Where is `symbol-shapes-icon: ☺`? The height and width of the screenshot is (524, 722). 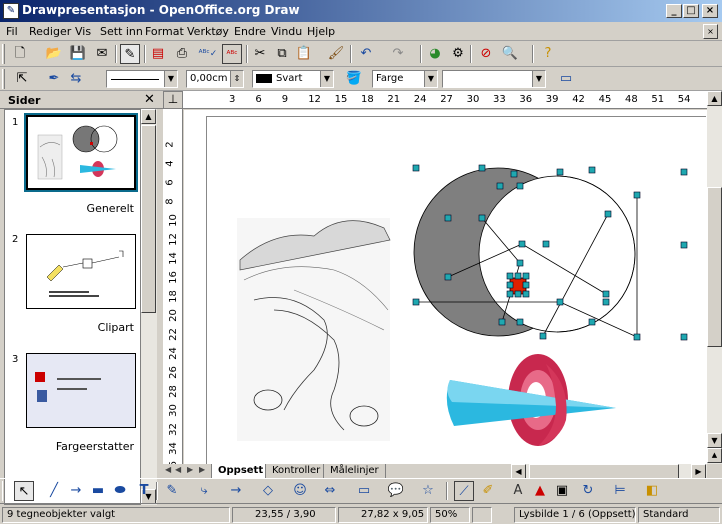 symbol-shapes-icon: ☺ is located at coordinates (300, 491).